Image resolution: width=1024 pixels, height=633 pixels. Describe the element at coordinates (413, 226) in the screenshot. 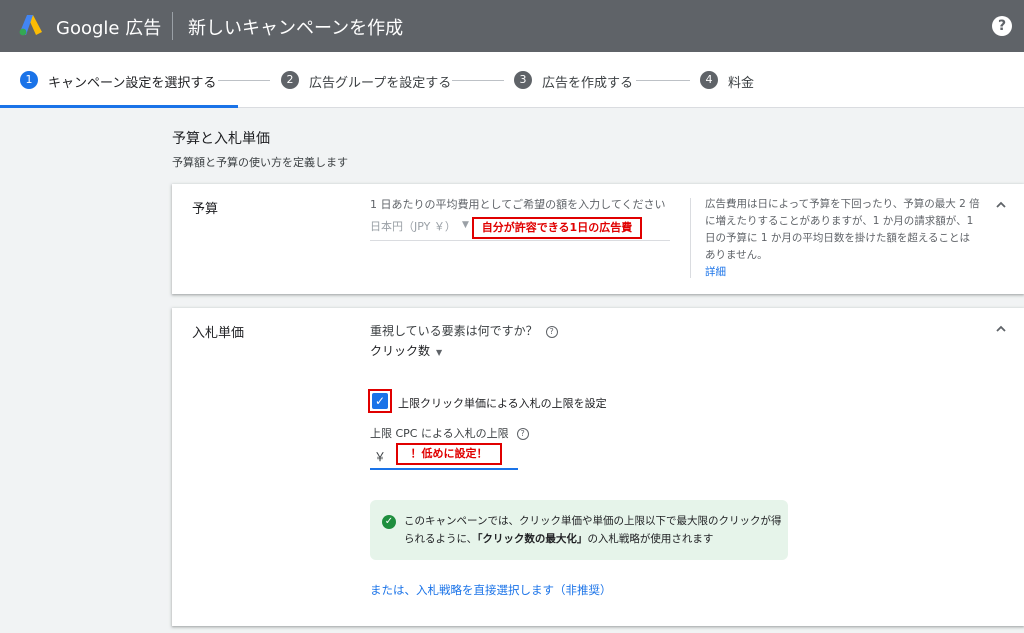

I see `currency-select: 日本円（JPY ￥）` at that location.